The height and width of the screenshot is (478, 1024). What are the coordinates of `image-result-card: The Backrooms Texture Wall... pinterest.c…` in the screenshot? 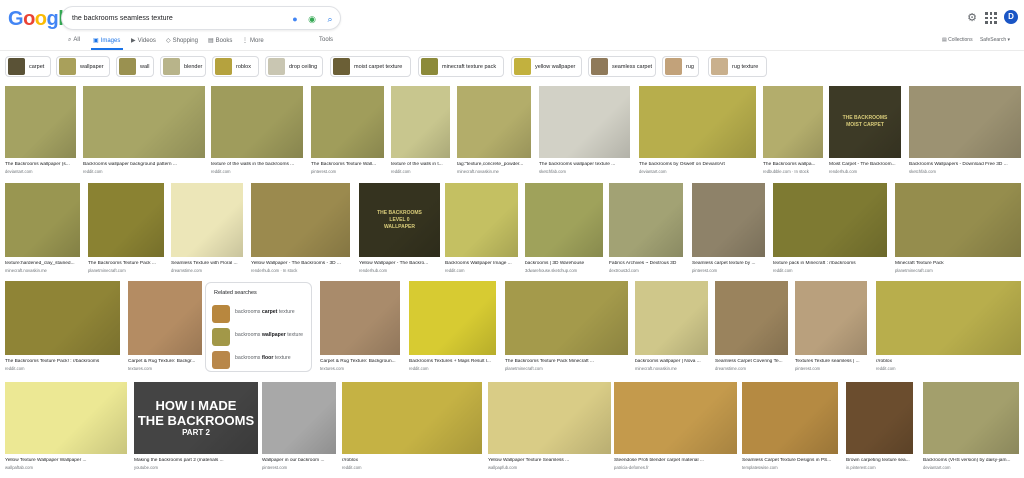 It's located at (347, 132).